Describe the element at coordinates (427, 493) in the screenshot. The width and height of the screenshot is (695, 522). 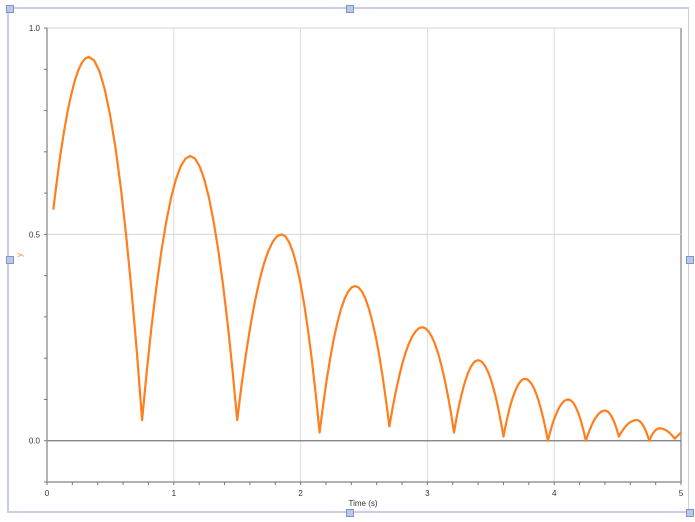
I see `x-tick-label: 3` at that location.